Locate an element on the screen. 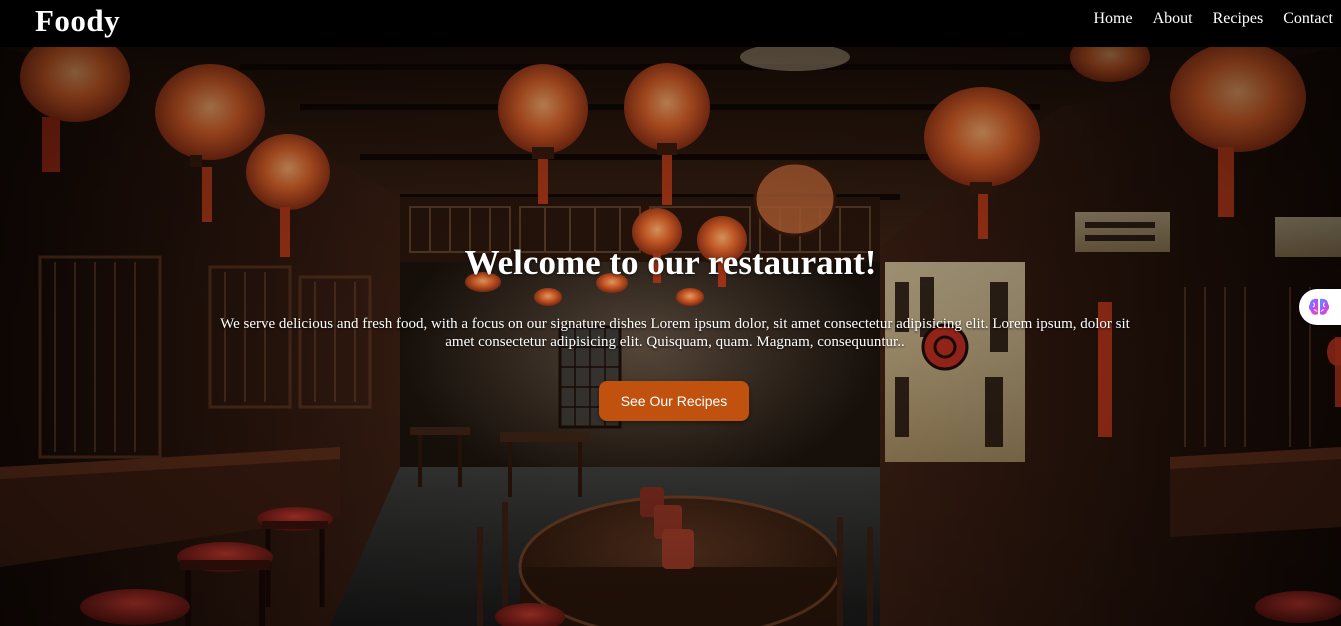  nav-item-recipes: Recipes is located at coordinates (1238, 19).